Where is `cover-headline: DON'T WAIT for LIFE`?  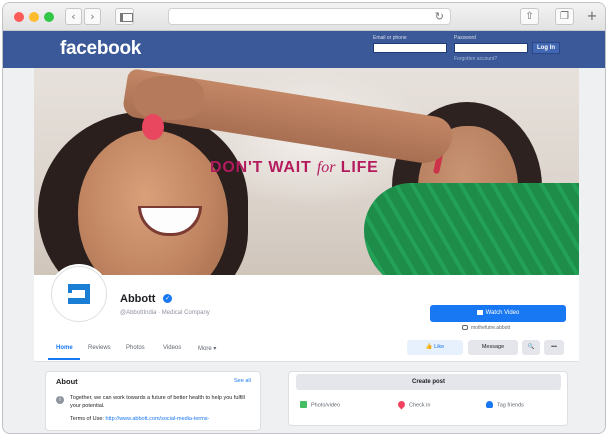 cover-headline: DON'T WAIT for LIFE is located at coordinates (294, 167).